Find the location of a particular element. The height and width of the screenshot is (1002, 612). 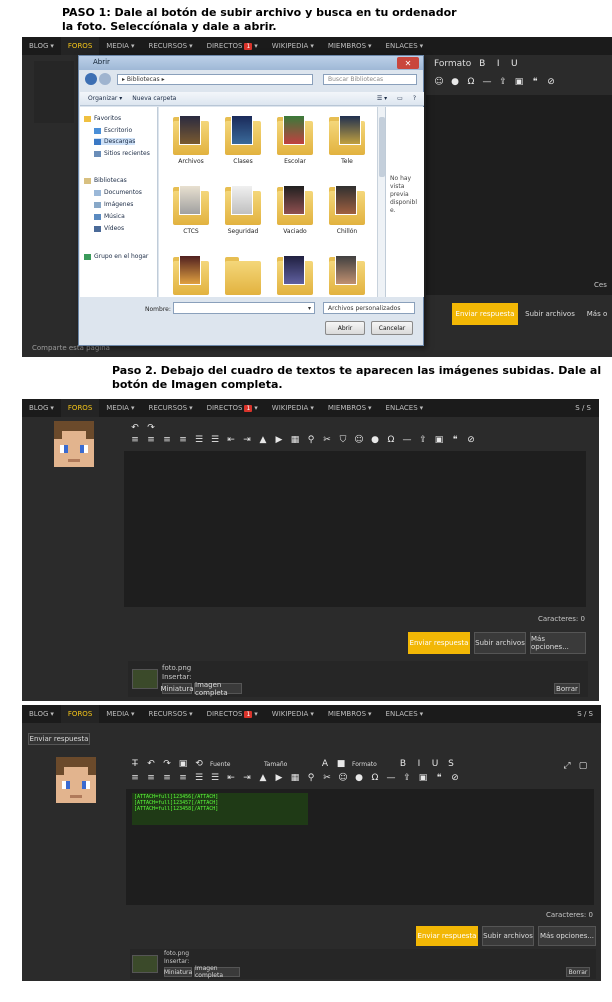

nav-media: MEDIA ▾ is located at coordinates (120, 46).